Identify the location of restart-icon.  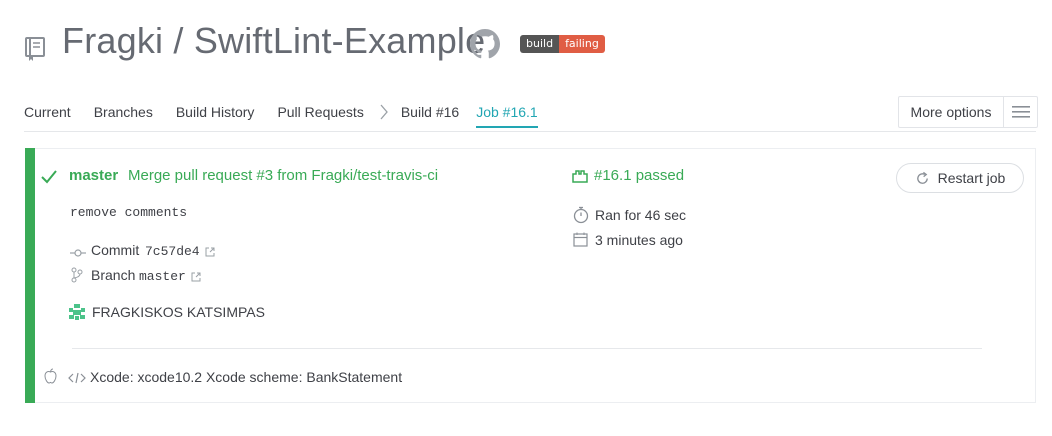
(922, 178).